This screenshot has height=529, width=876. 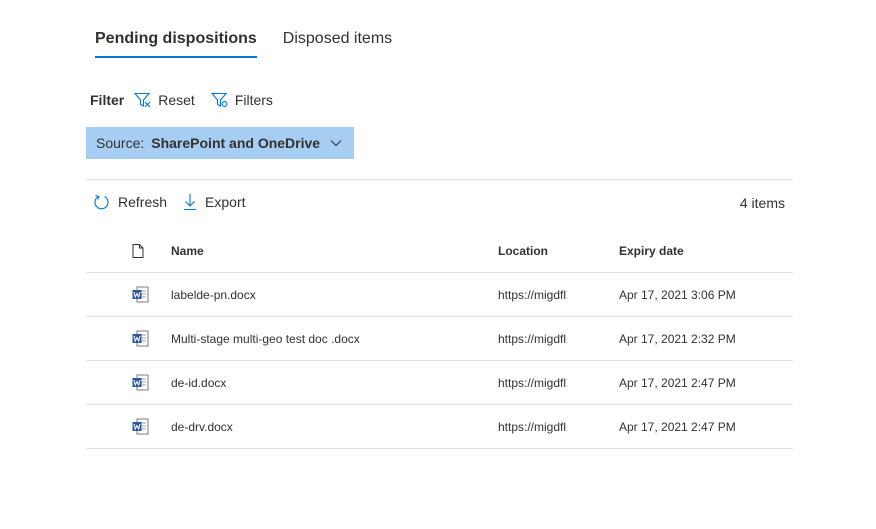 What do you see at coordinates (439, 251) in the screenshot?
I see `table-header: Name Location Expiry date` at bounding box center [439, 251].